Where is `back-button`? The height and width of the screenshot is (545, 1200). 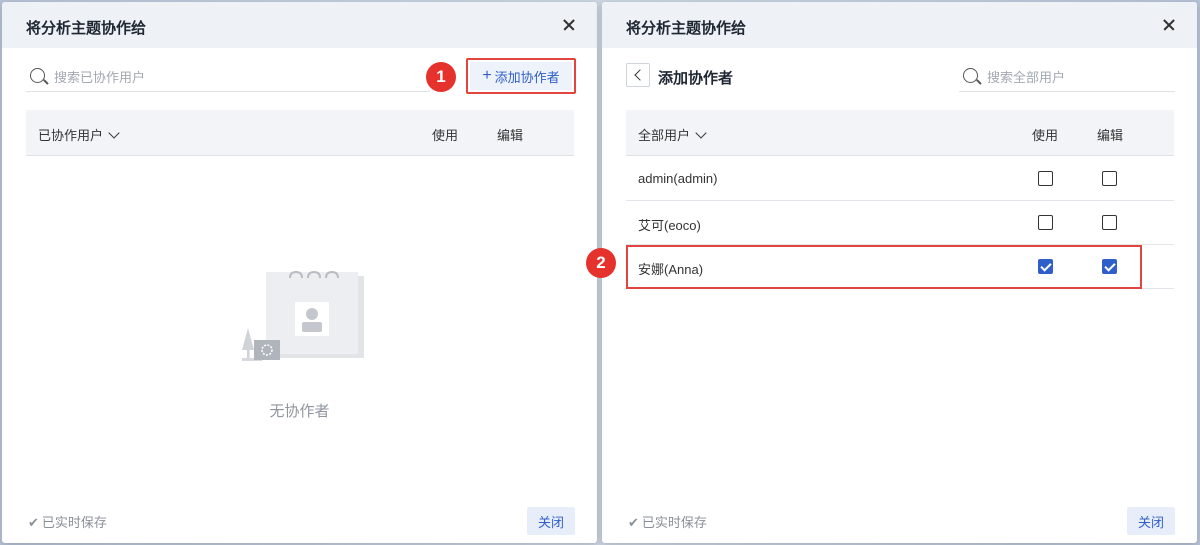 back-button is located at coordinates (638, 75).